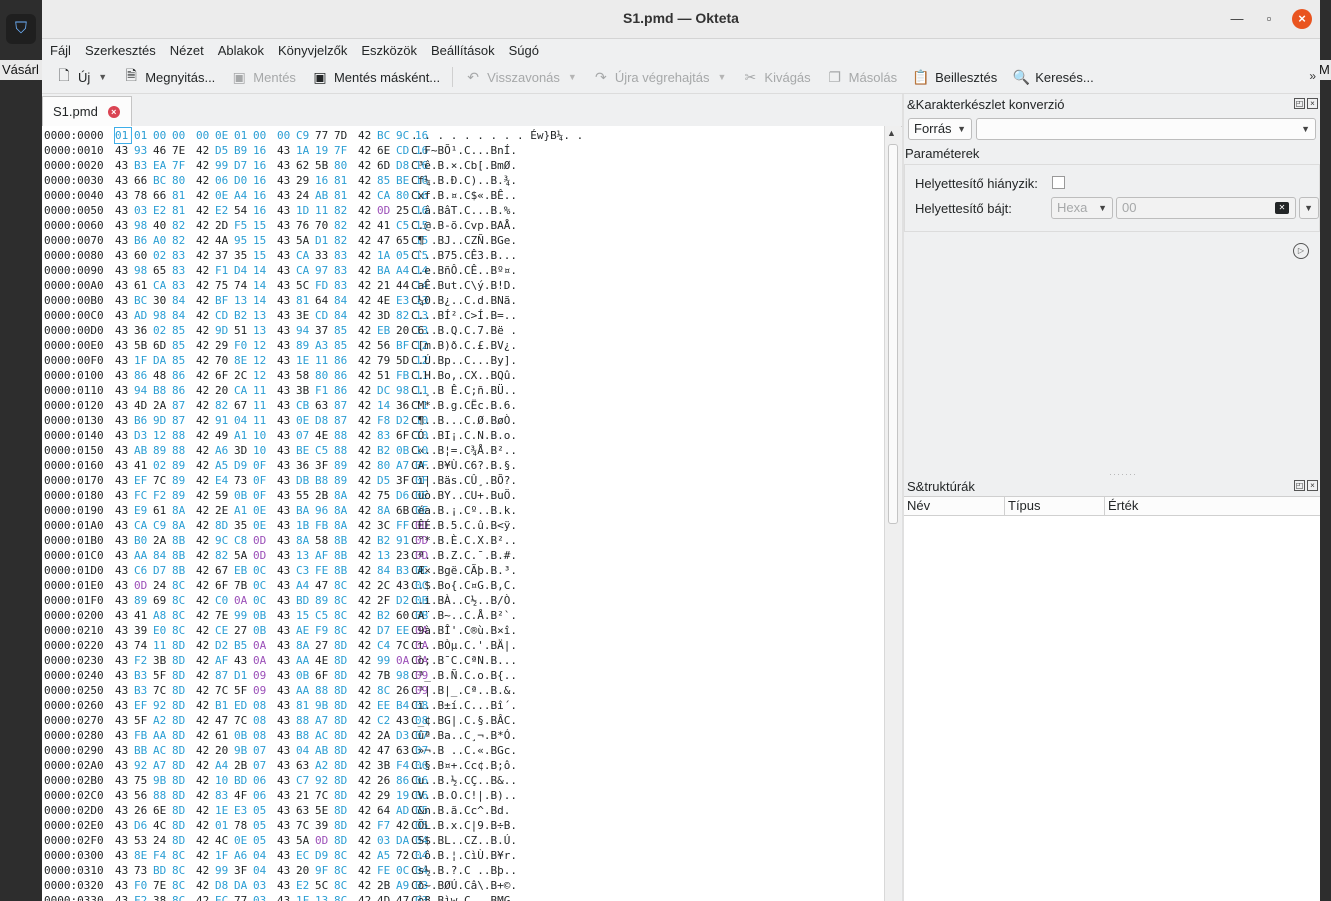 The image size is (1331, 901). I want to click on scroll-up-icon: ▲, so click(891, 133).